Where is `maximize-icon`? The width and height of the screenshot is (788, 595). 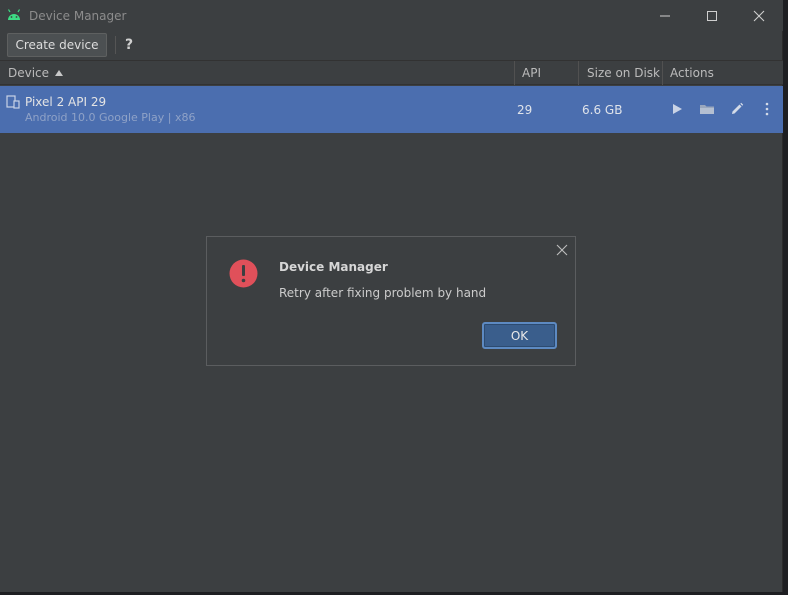 maximize-icon is located at coordinates (712, 15).